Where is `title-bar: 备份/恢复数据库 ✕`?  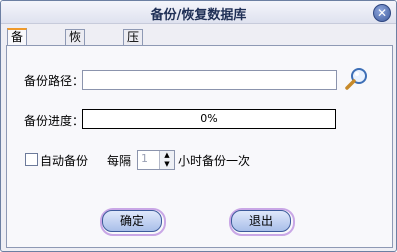 title-bar: 备份/恢复数据库 ✕ is located at coordinates (198, 12).